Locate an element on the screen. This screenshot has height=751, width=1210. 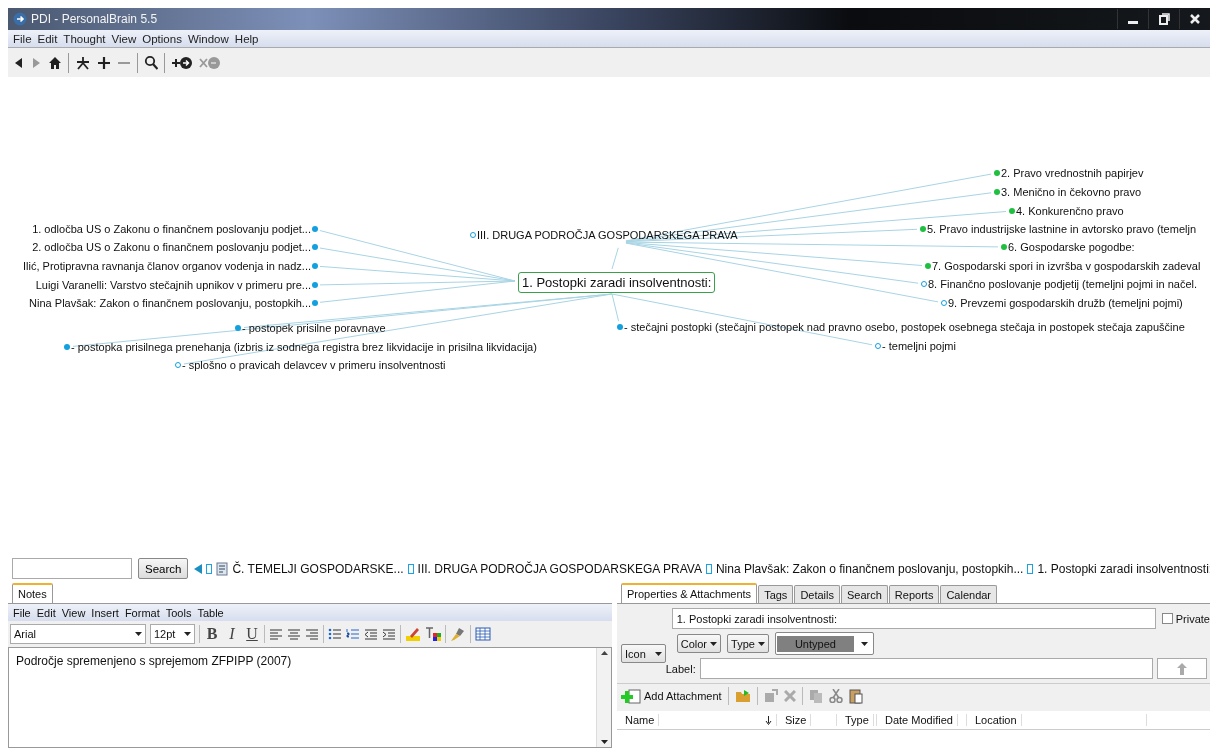
brush-icon is located at coordinates (458, 634).